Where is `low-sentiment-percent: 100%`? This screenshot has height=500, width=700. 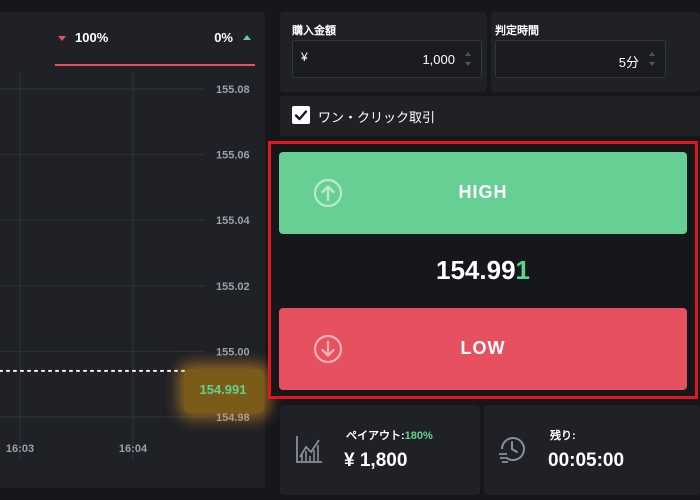
low-sentiment-percent: 100% is located at coordinates (92, 37).